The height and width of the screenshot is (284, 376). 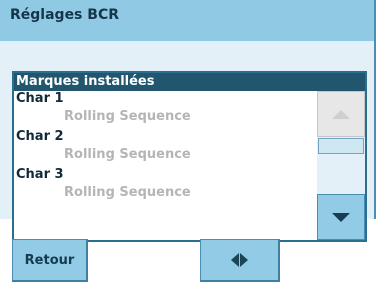 I want to click on list-item: Char 3 Rolling Sequence, so click(x=164, y=185).